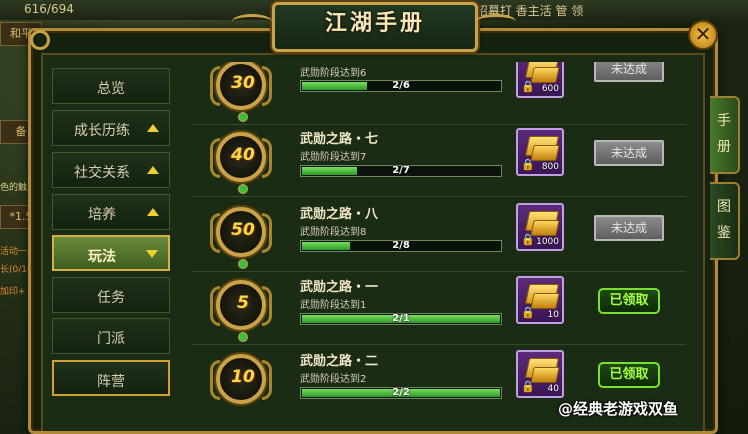 The image size is (748, 434). I want to click on window-title-plate: 江湖手册, so click(375, 27).